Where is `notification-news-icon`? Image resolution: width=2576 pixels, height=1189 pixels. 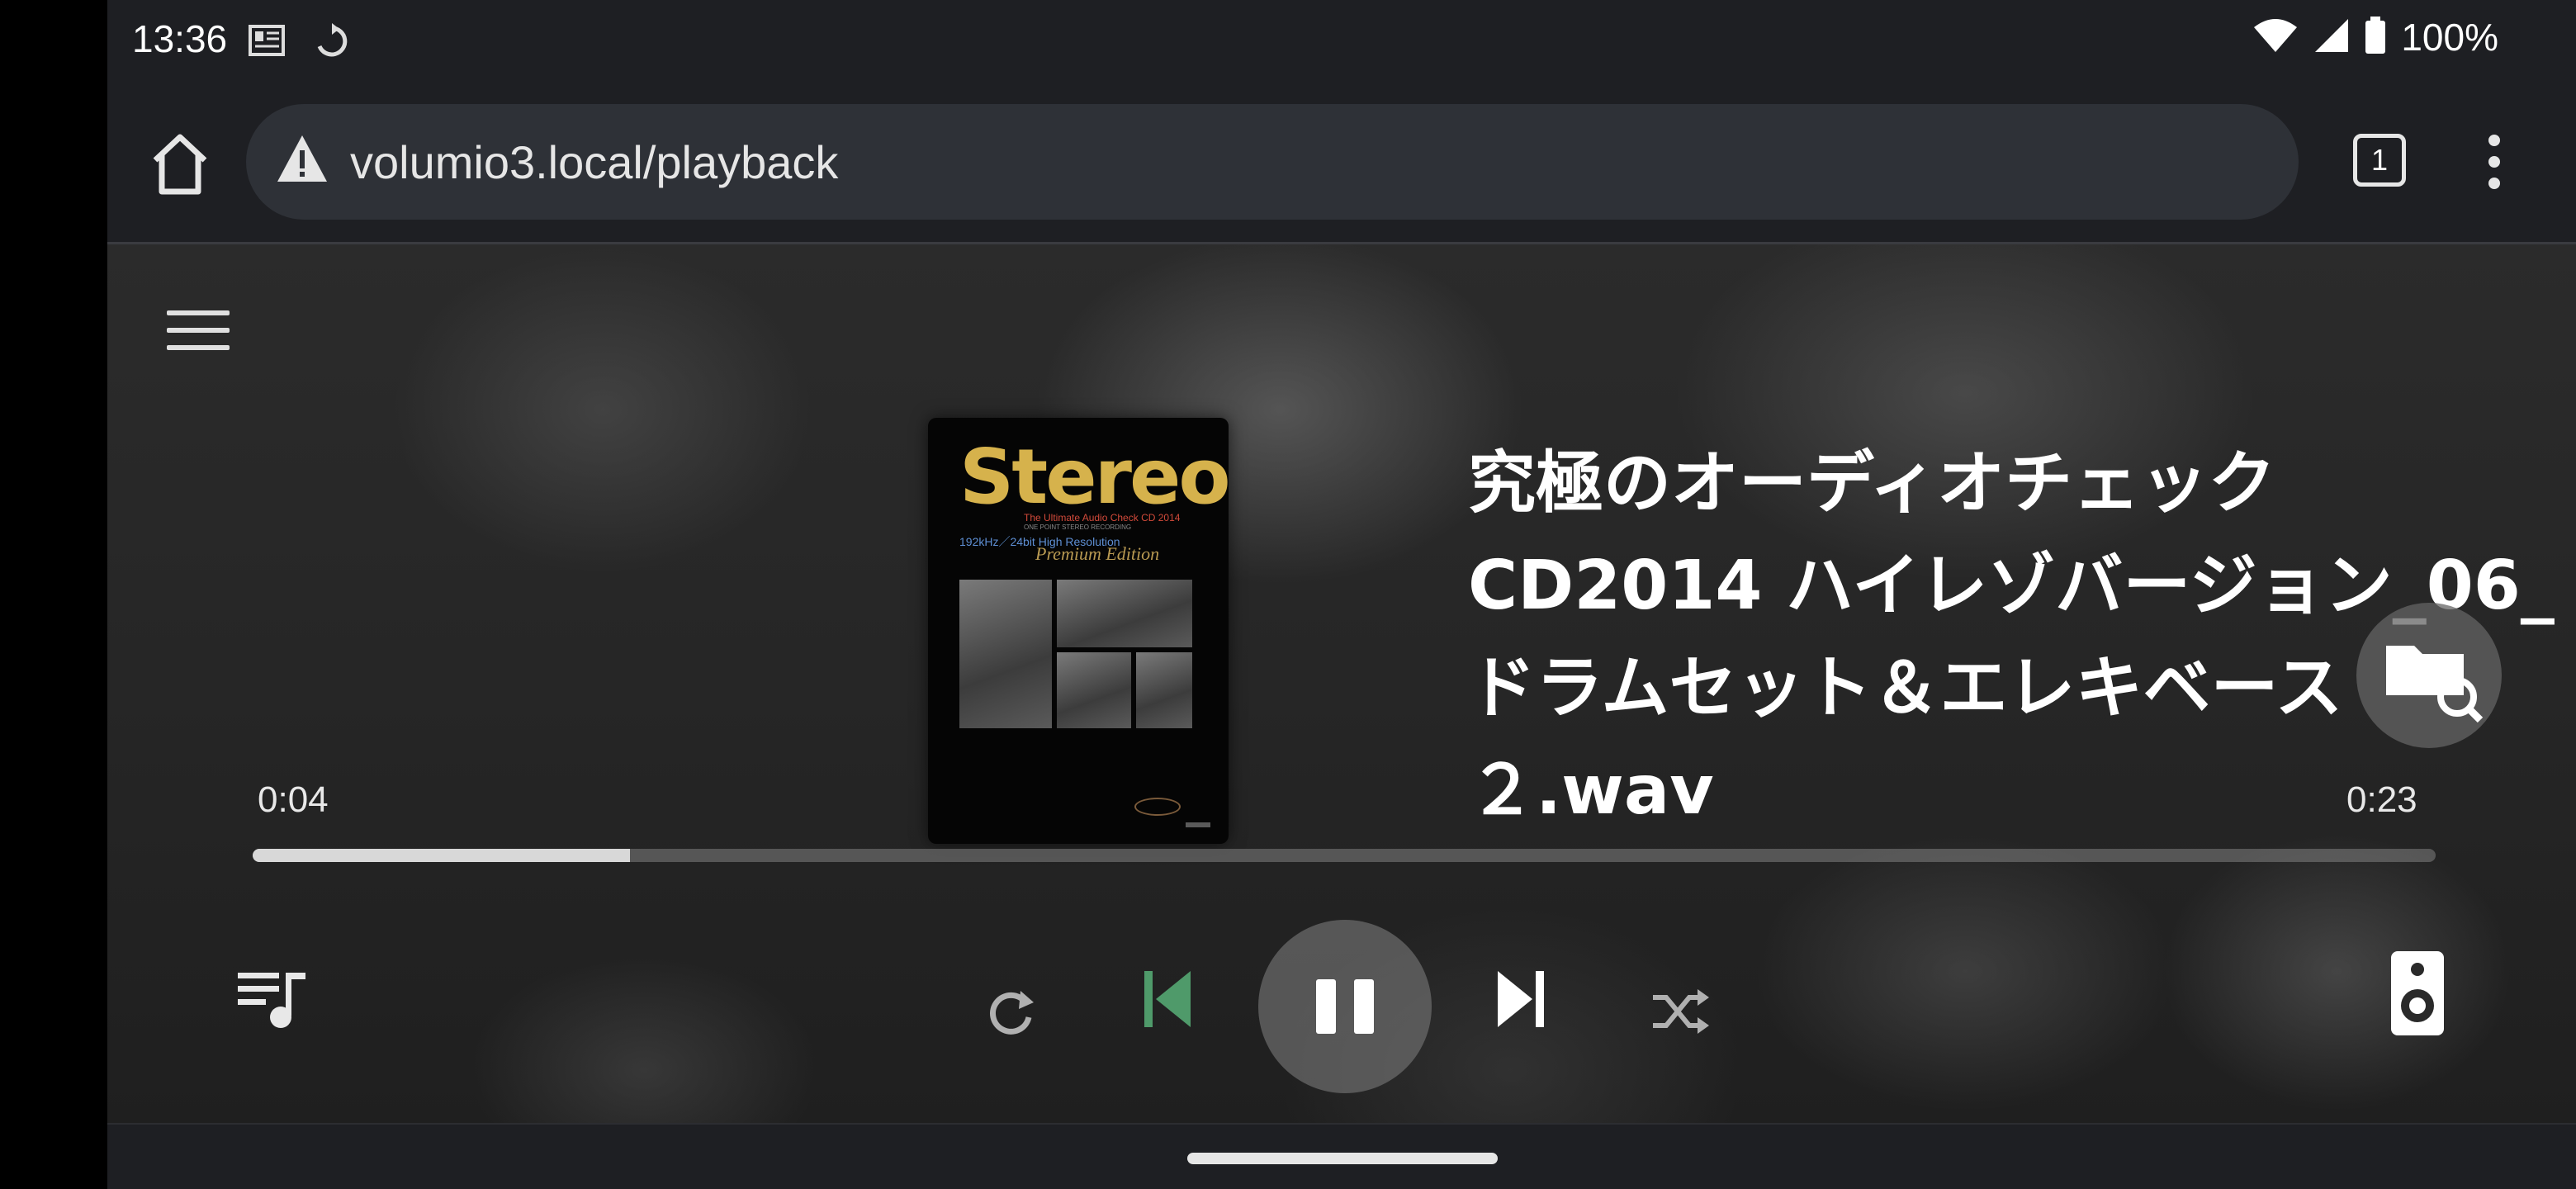 notification-news-icon is located at coordinates (267, 41).